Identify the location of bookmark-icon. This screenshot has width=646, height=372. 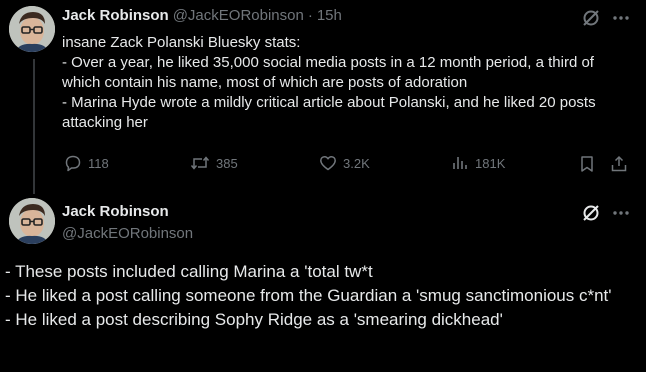
(587, 164).